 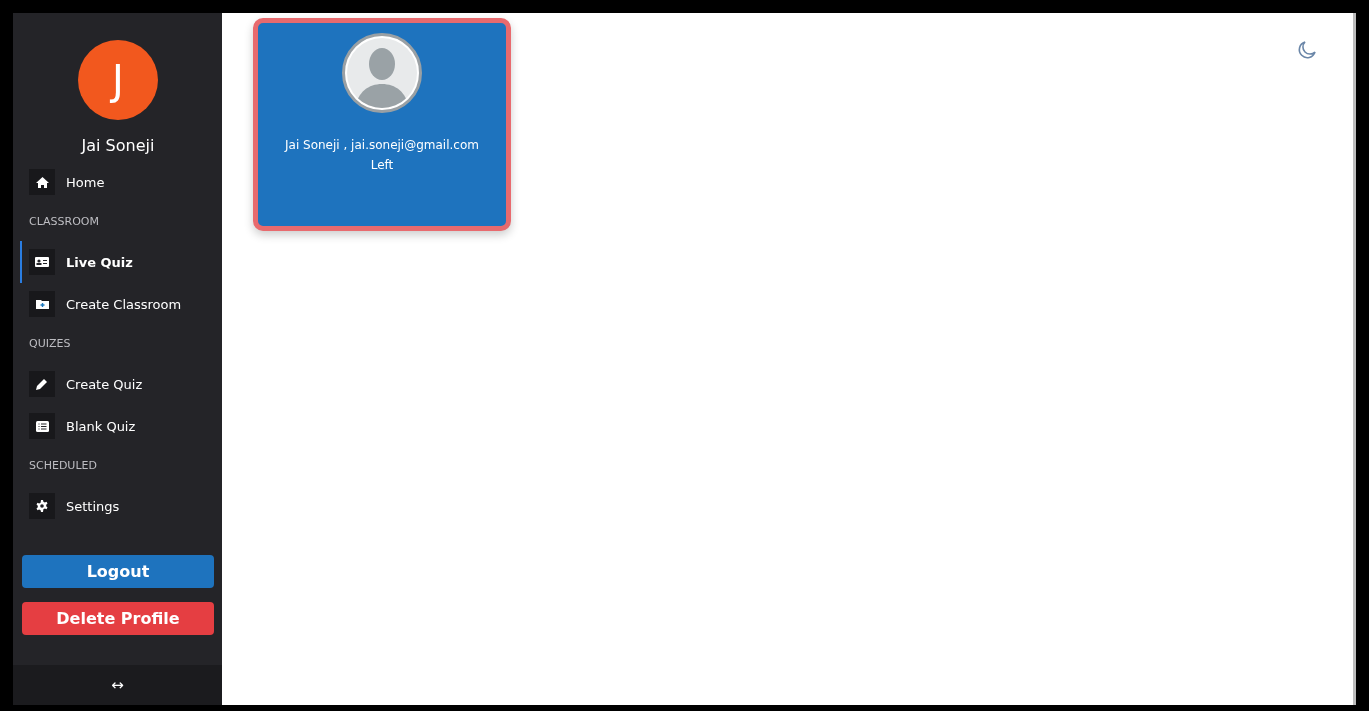 I want to click on avatar-silhouette-icon, so click(x=382, y=73).